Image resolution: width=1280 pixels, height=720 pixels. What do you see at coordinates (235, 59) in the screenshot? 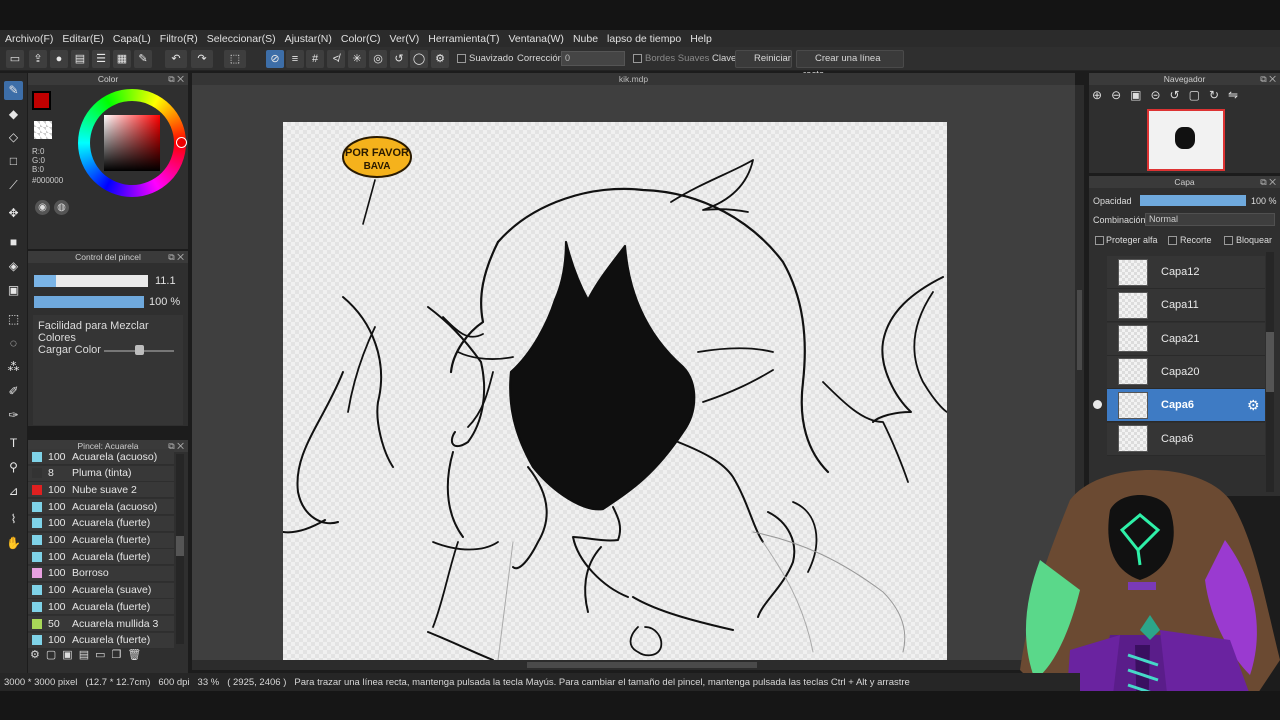
I see `deselect-icon: ⬚` at bounding box center [235, 59].